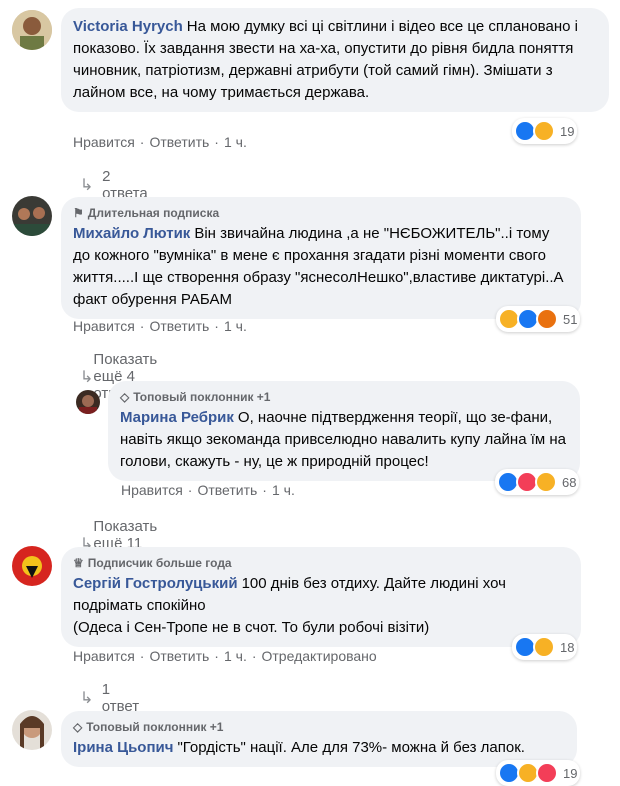  Describe the element at coordinates (547, 773) in the screenshot. I see `love-reaction-icon` at that location.